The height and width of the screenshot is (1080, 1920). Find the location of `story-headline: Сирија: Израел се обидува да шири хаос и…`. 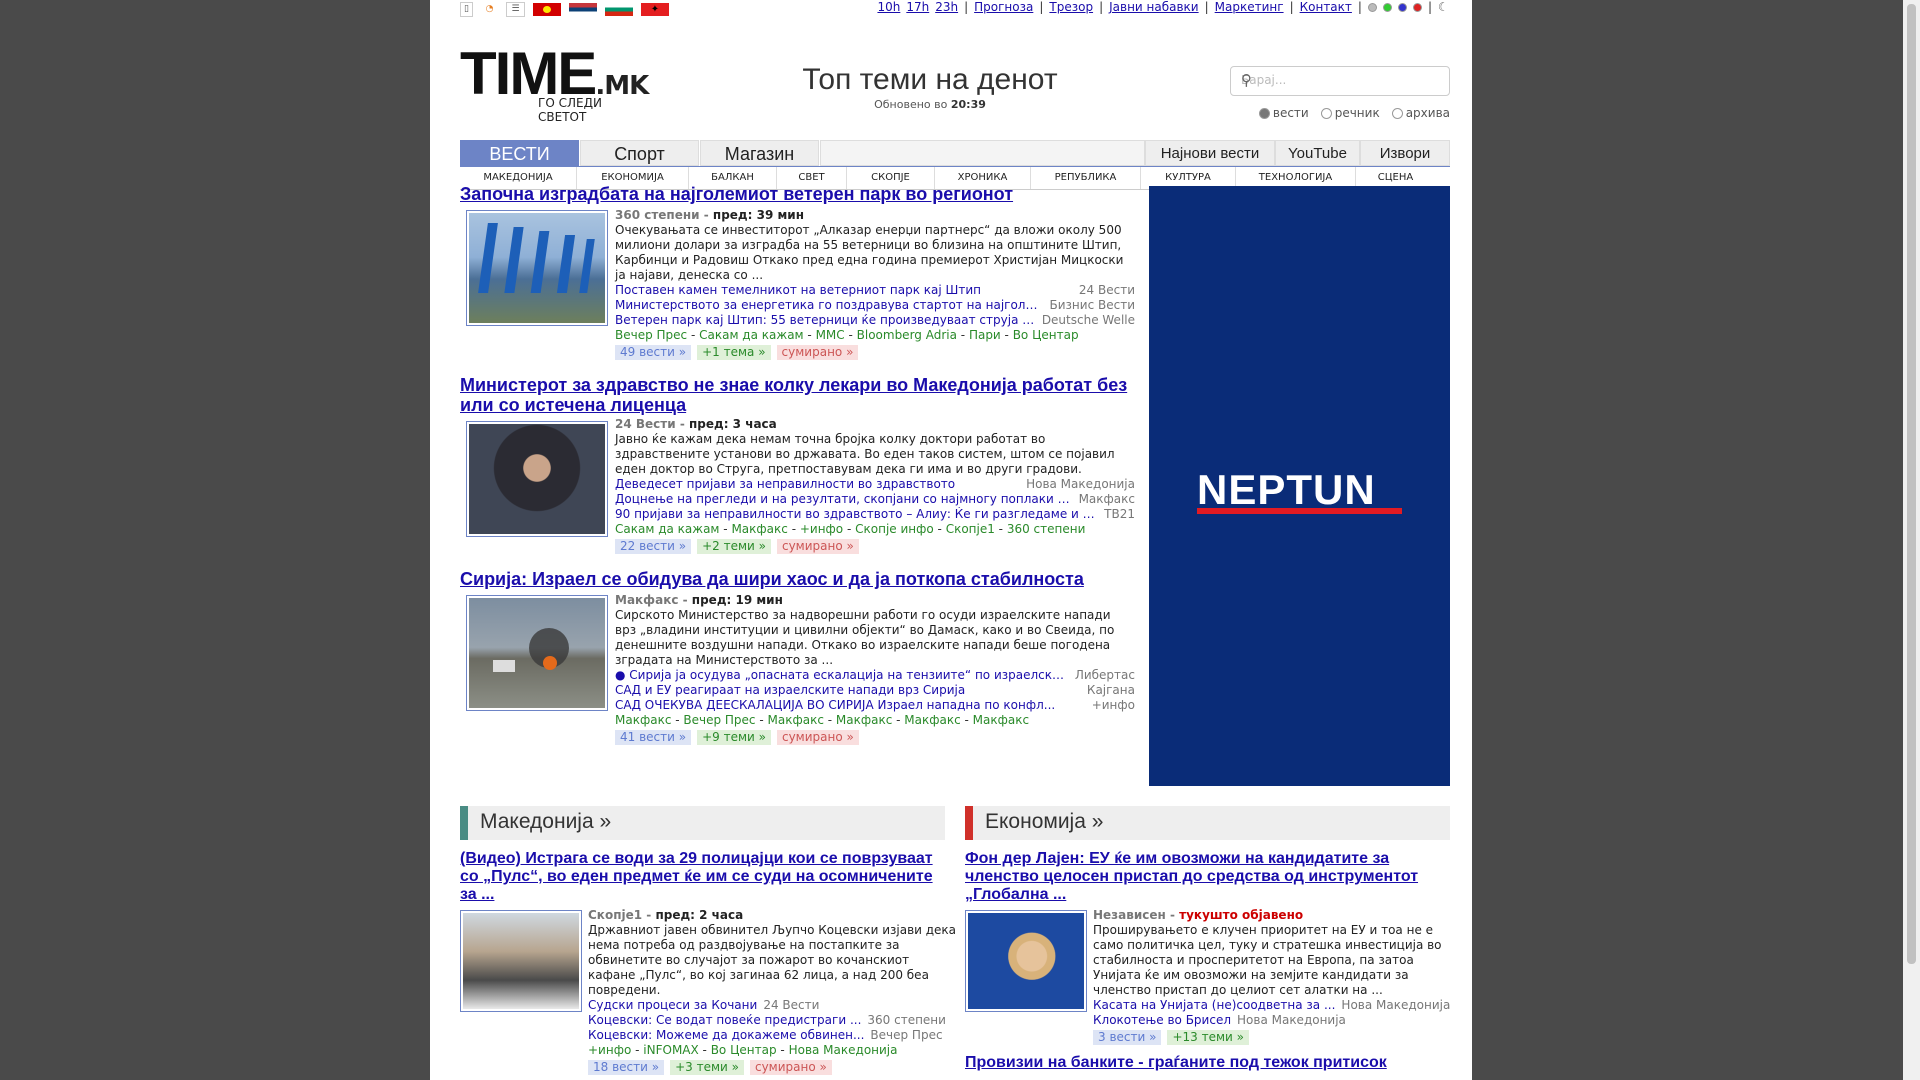

story-headline: Сирија: Израел се обидува да шири хаос и… is located at coordinates (795, 579).